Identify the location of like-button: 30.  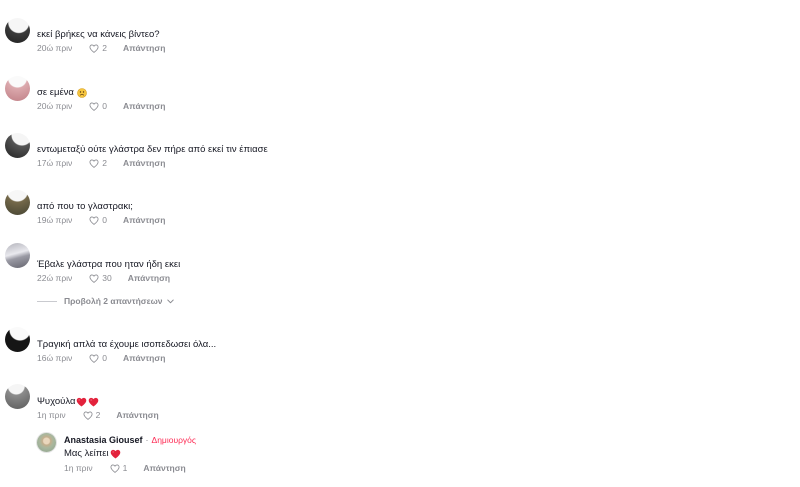
(100, 278).